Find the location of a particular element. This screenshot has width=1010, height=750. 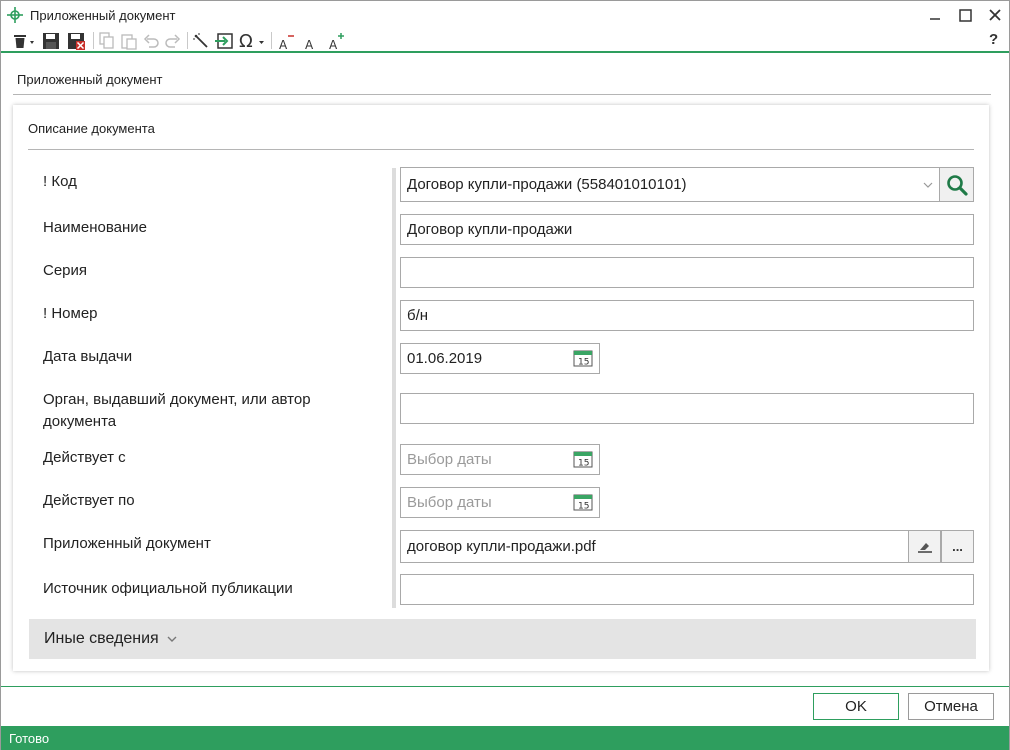

series-label: Серия is located at coordinates (65, 270).